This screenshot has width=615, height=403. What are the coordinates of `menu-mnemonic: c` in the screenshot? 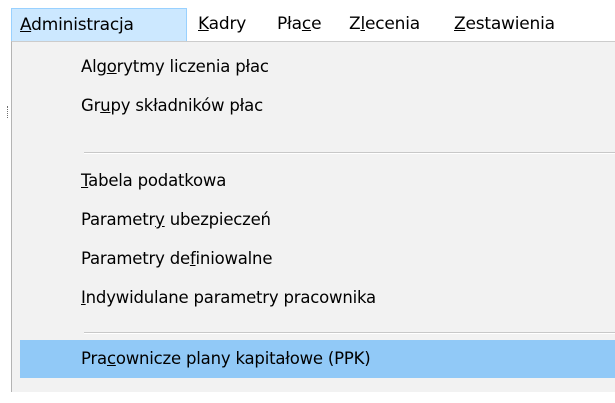 It's located at (306, 24).